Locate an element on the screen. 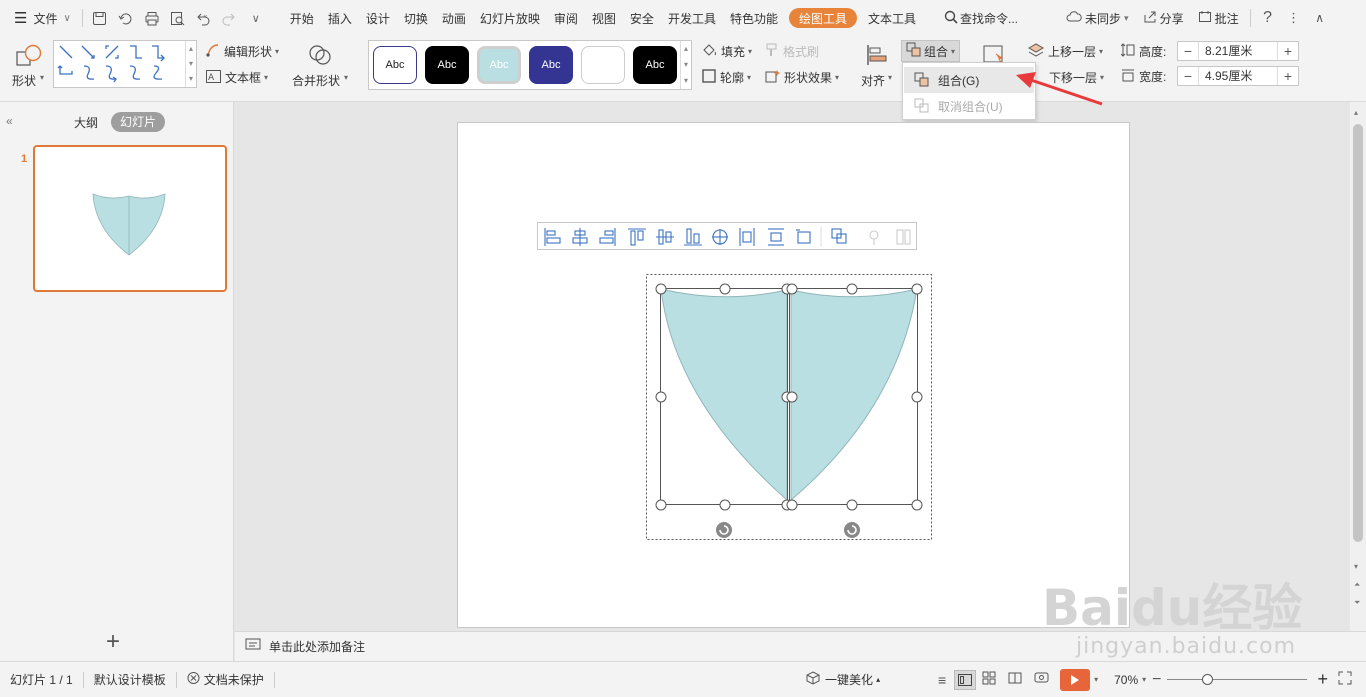 The width and height of the screenshot is (1366, 697). width-value: 4.95厘米 is located at coordinates (1238, 76).